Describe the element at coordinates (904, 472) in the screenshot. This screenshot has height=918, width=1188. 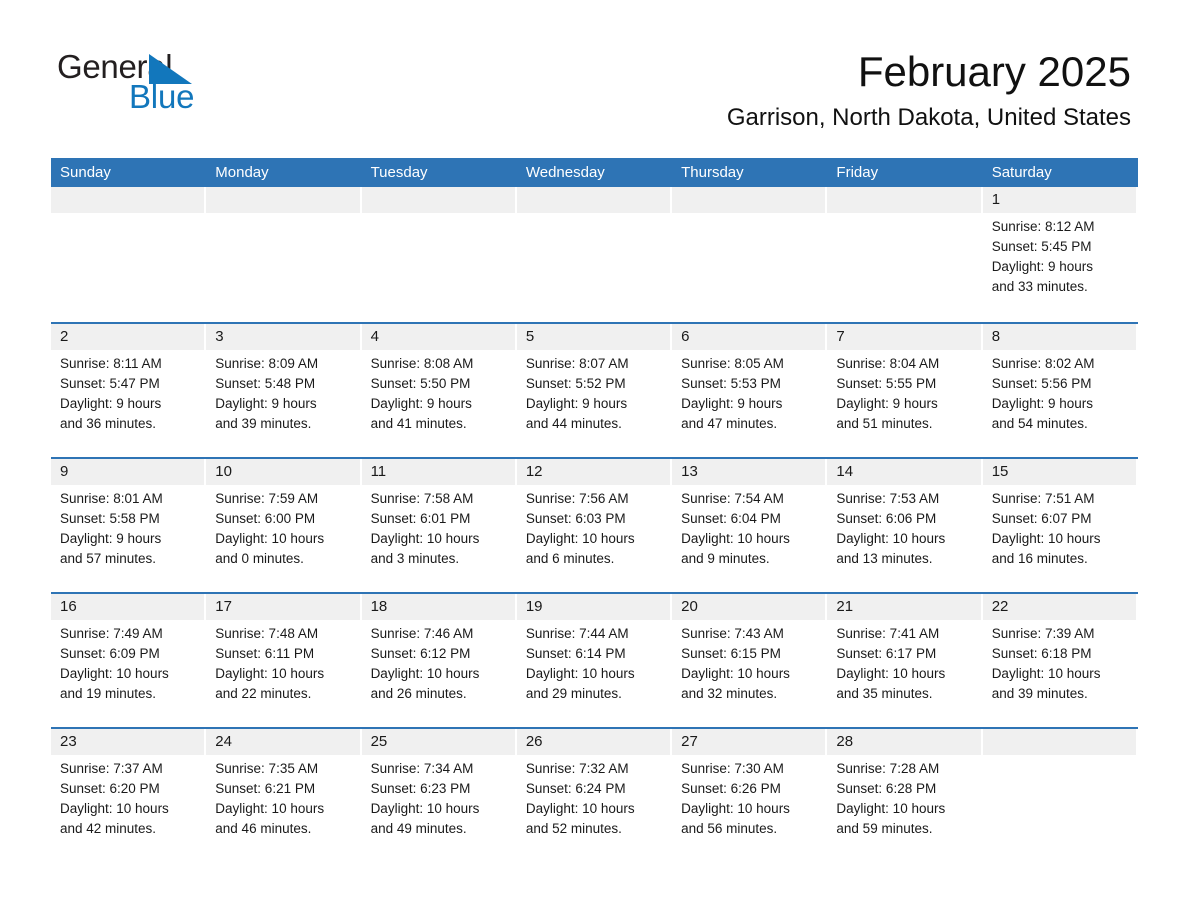
I see `day-number-band: 14` at that location.